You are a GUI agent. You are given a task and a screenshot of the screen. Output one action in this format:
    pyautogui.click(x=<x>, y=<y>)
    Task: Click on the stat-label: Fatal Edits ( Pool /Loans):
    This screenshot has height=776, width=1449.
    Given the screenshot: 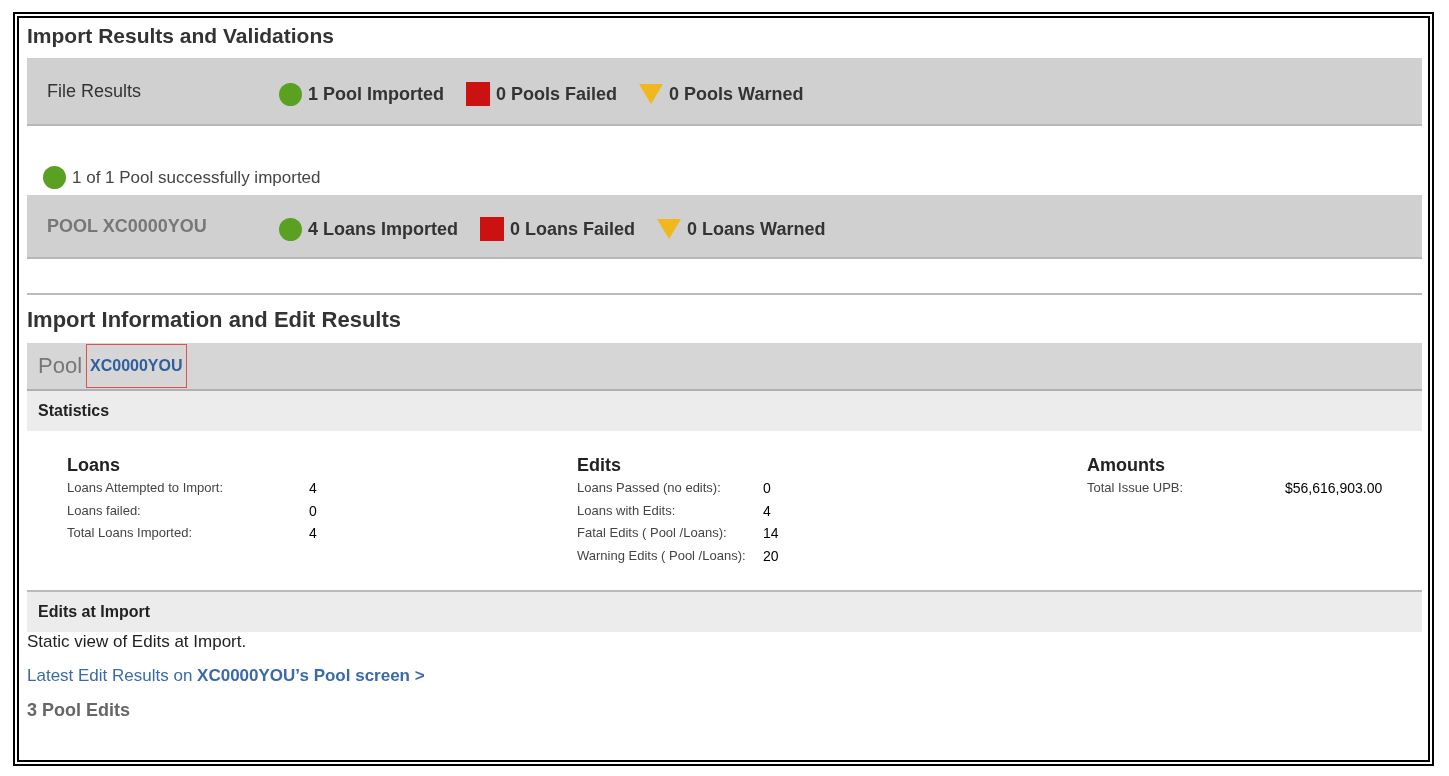 What is the action you would take?
    pyautogui.click(x=652, y=533)
    